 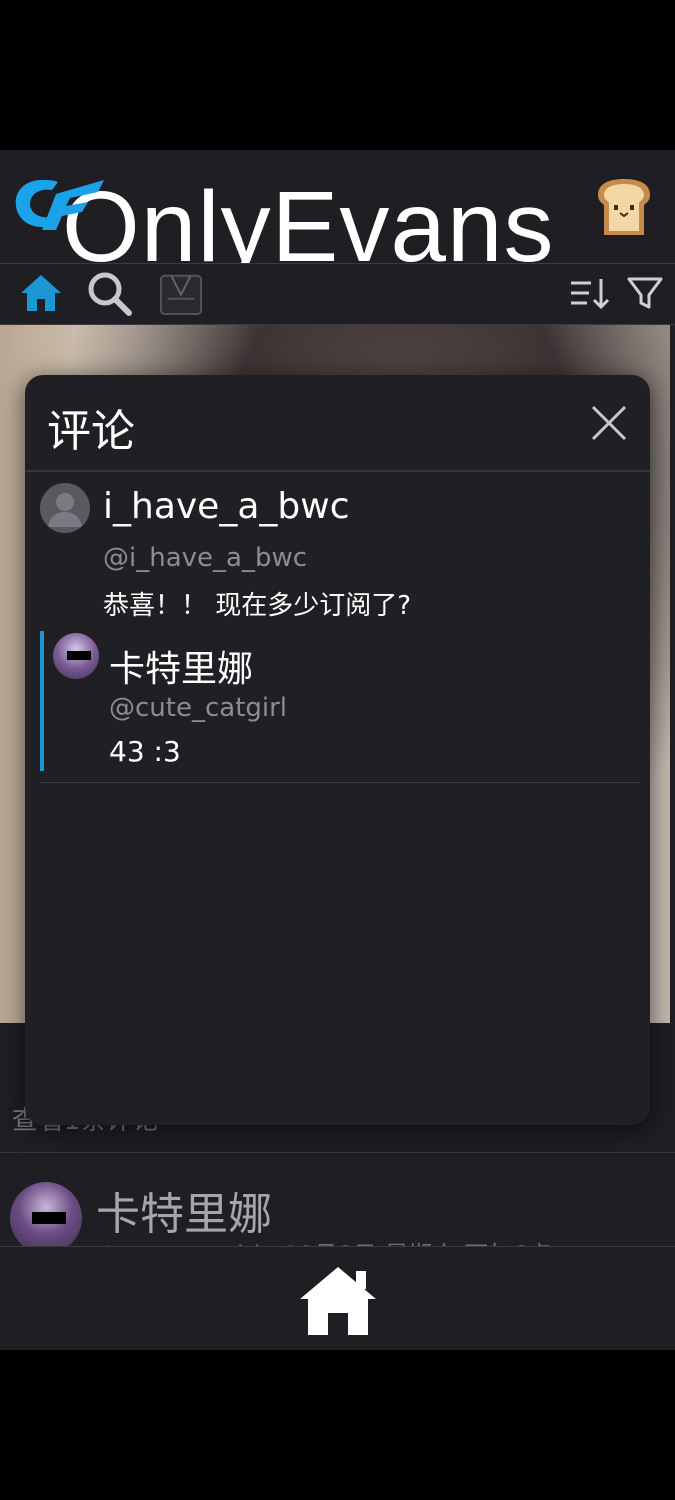 I want to click on shop-button, so click(x=181, y=293).